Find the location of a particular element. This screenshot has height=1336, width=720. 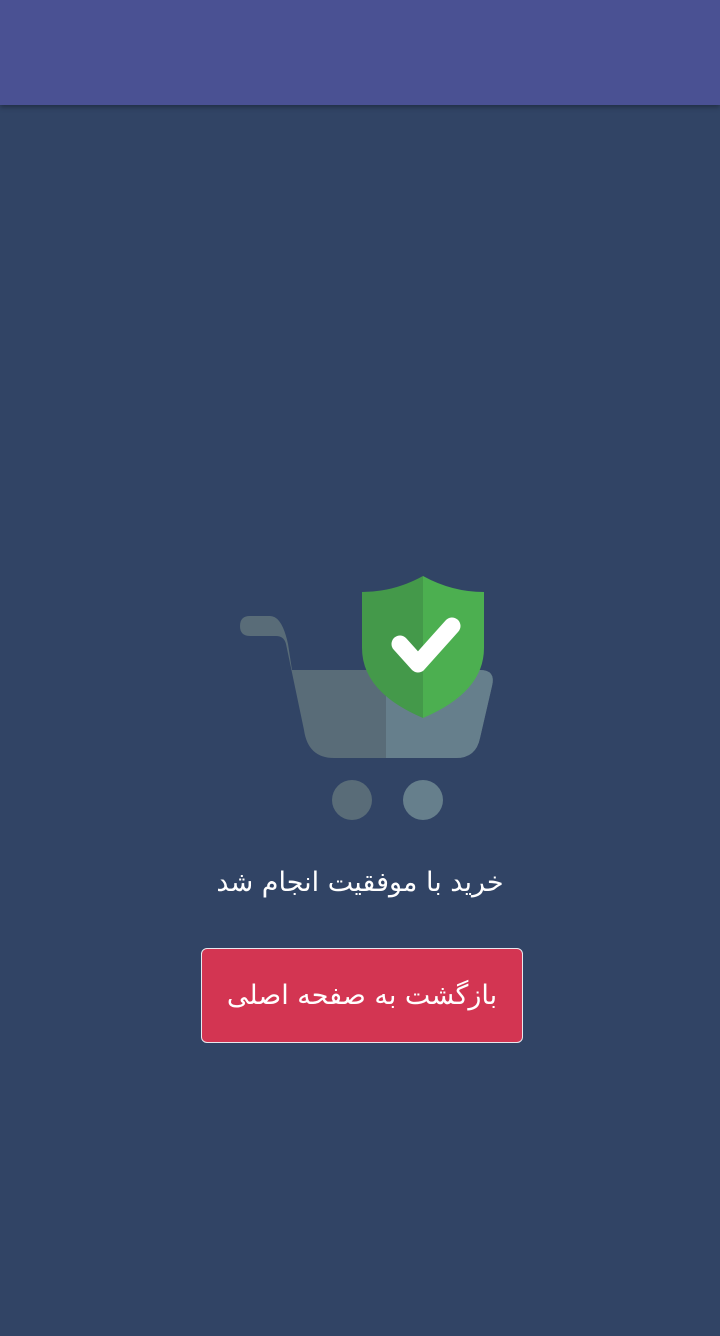

cart-shield-check-icon is located at coordinates (366, 698).